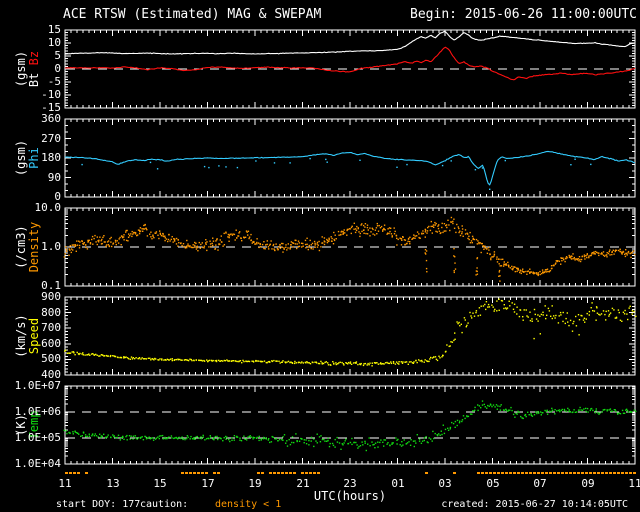  Describe the element at coordinates (37, 385) in the screenshot. I see `y-tick-label: 1.0E+07` at that location.